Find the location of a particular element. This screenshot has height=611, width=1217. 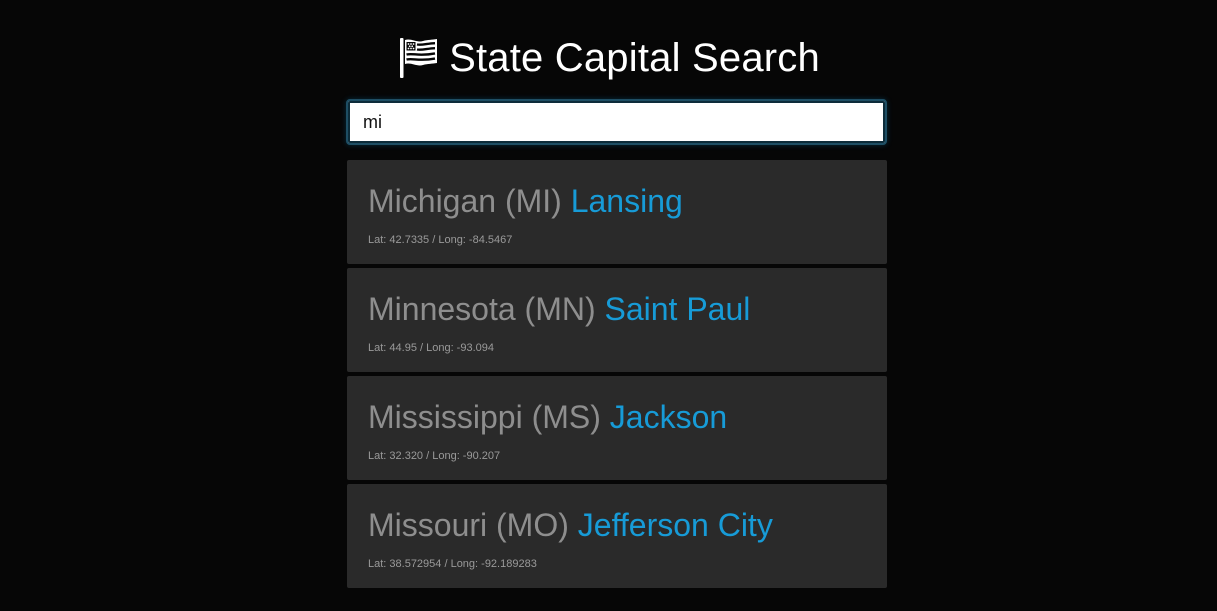

search-input is located at coordinates (616, 122).